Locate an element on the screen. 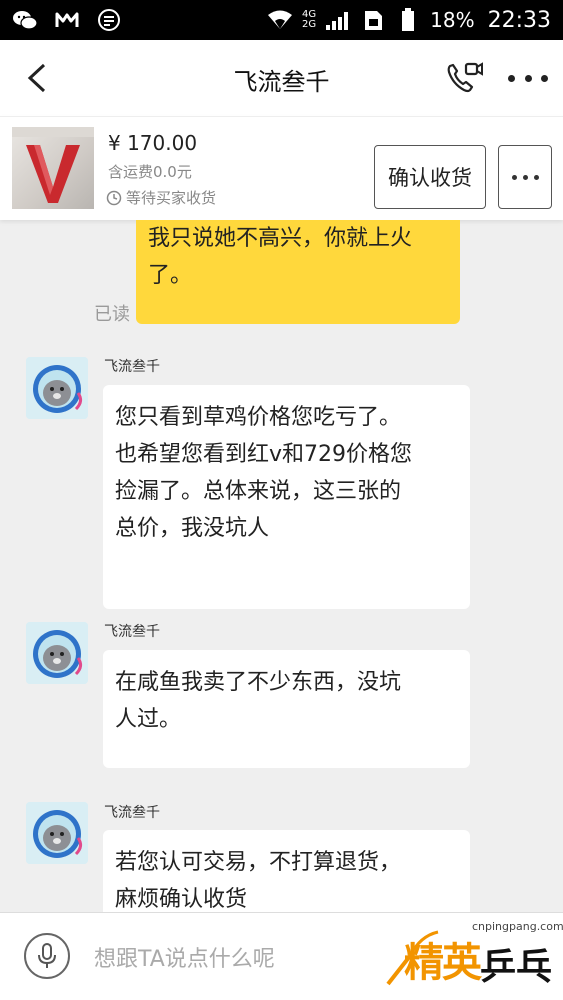  message-line: 若您认可交易，不打算退货， is located at coordinates (258, 862).